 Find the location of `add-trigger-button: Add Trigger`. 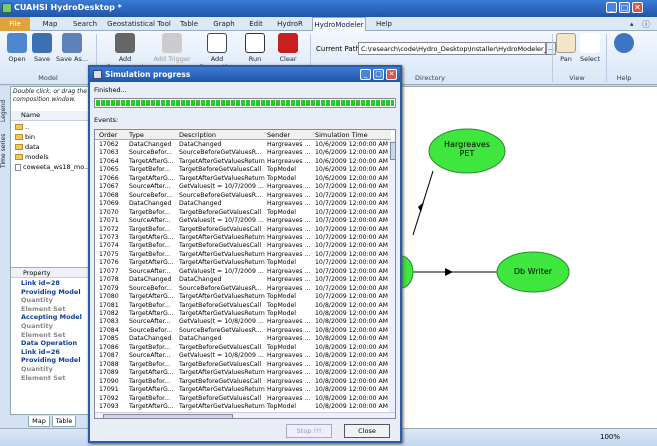

add-trigger-button: Add Trigger is located at coordinates (172, 48).